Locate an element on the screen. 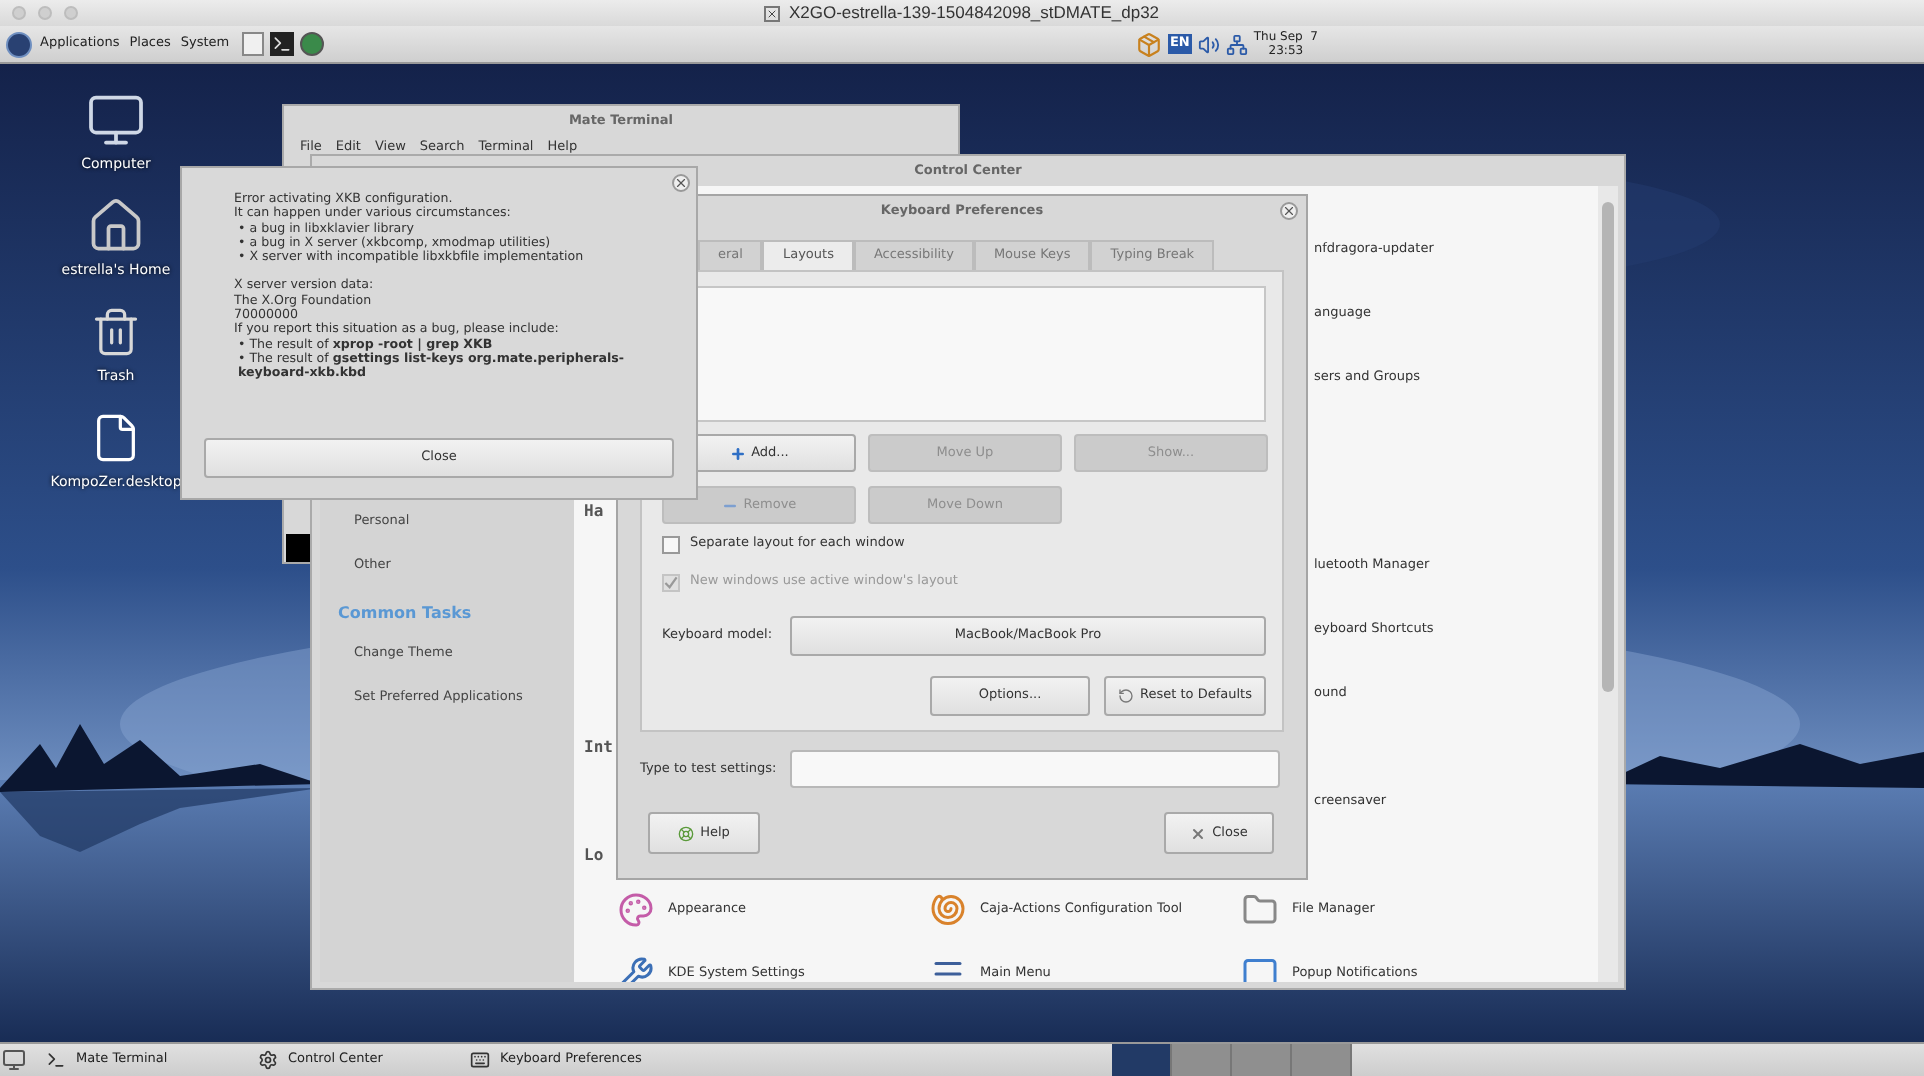  volume-icon is located at coordinates (1208, 44).